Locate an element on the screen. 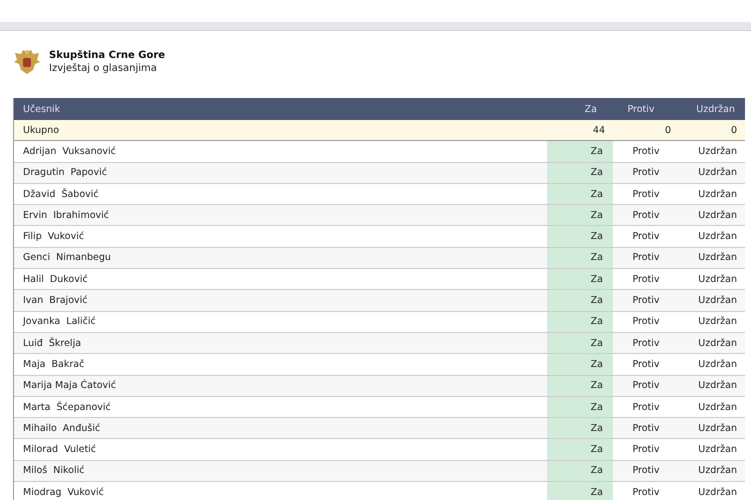 The image size is (751, 500). report-subtitle: Izvještaj o glasanjima is located at coordinates (103, 68).